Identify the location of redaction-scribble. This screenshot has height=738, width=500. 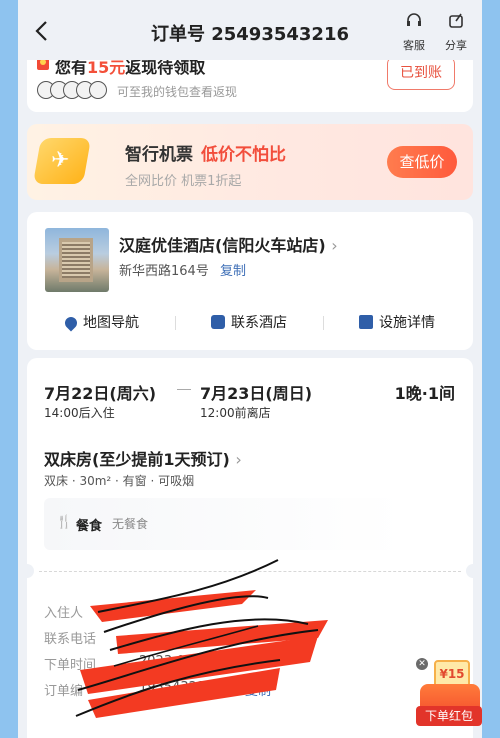
(201, 638).